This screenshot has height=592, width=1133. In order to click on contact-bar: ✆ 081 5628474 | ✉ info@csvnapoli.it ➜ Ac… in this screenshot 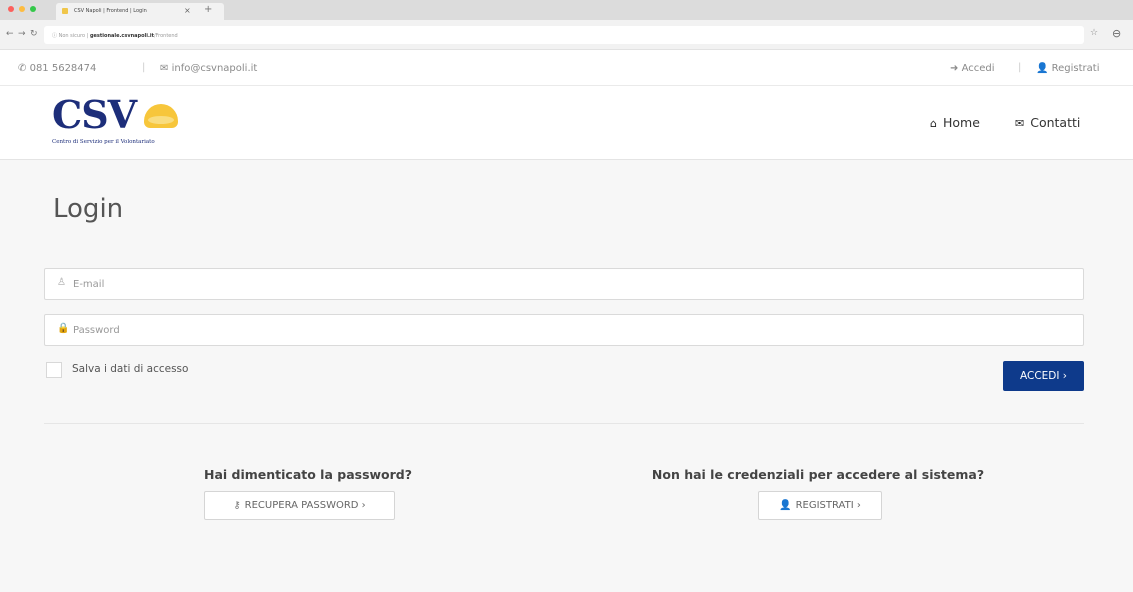, I will do `click(566, 68)`.